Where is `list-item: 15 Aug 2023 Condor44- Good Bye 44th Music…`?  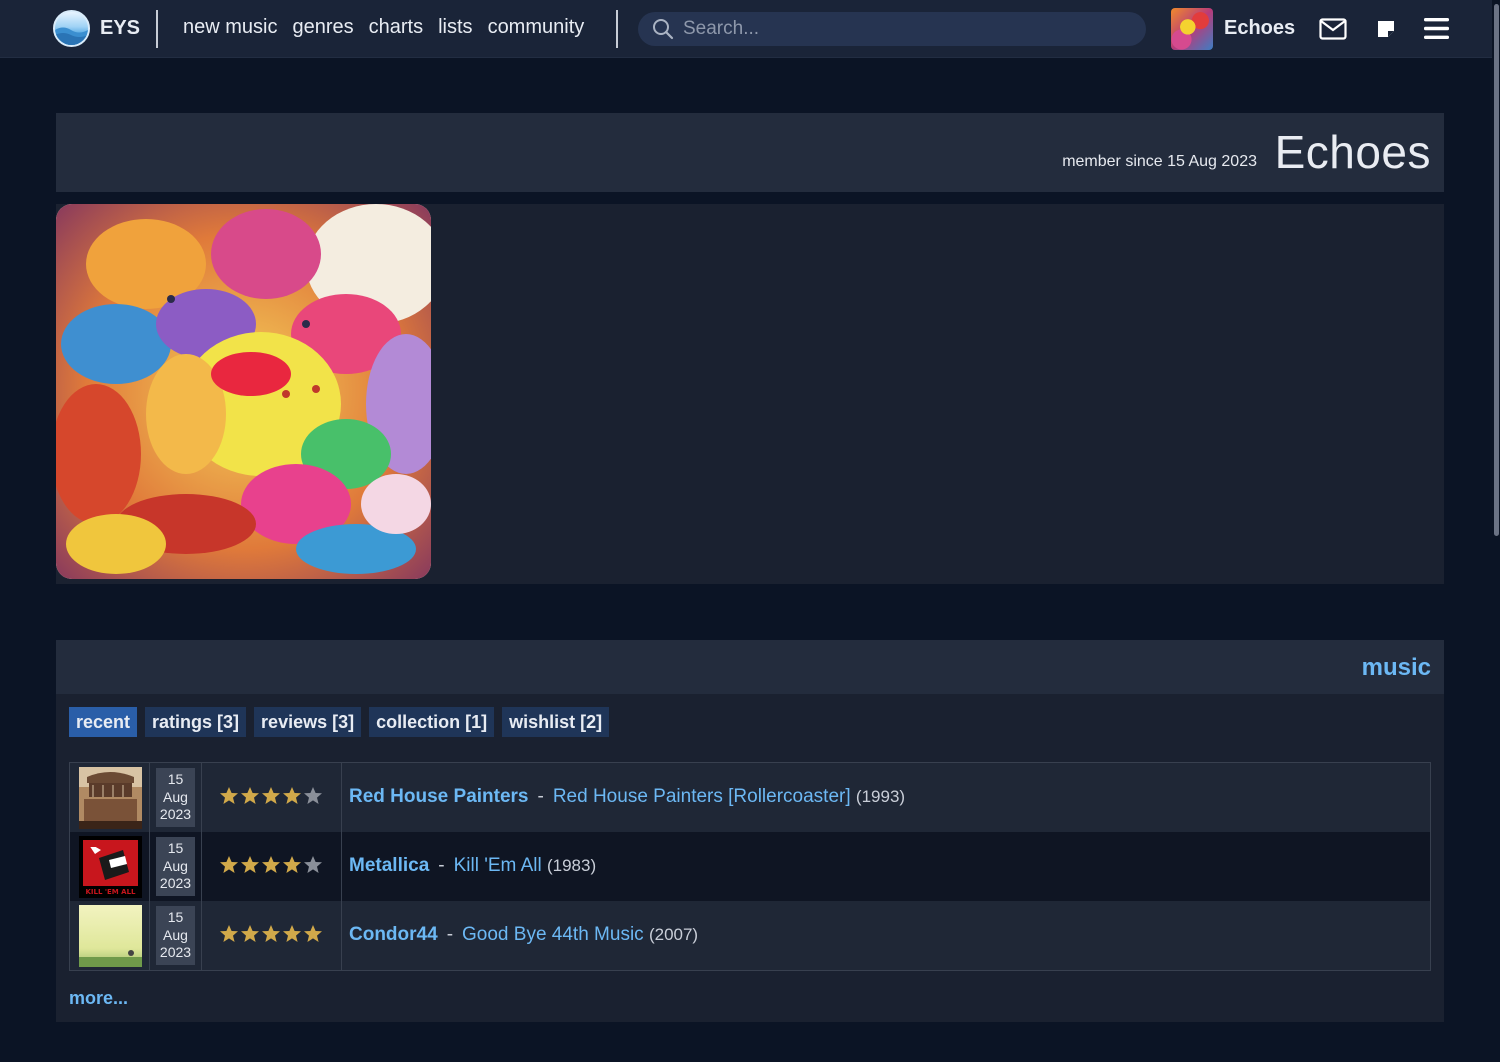
list-item: 15 Aug 2023 Condor44- Good Bye 44th Music… is located at coordinates (750, 935).